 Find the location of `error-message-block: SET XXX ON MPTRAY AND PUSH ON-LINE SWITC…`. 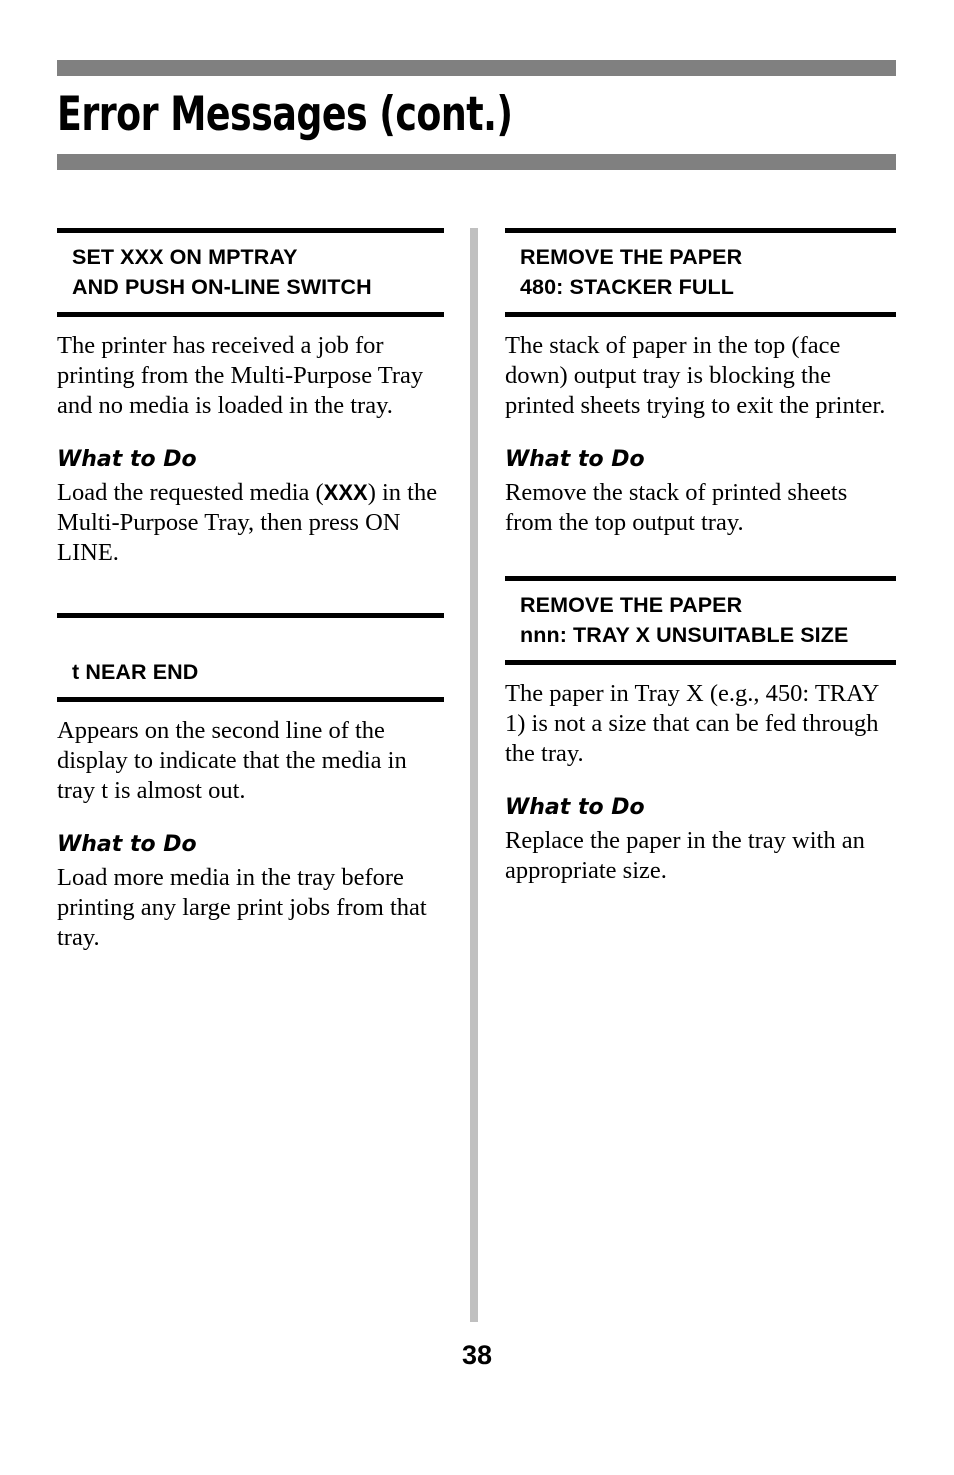

error-message-block: SET XXX ON MPTRAY AND PUSH ON-LINE SWITC… is located at coordinates (250, 398).